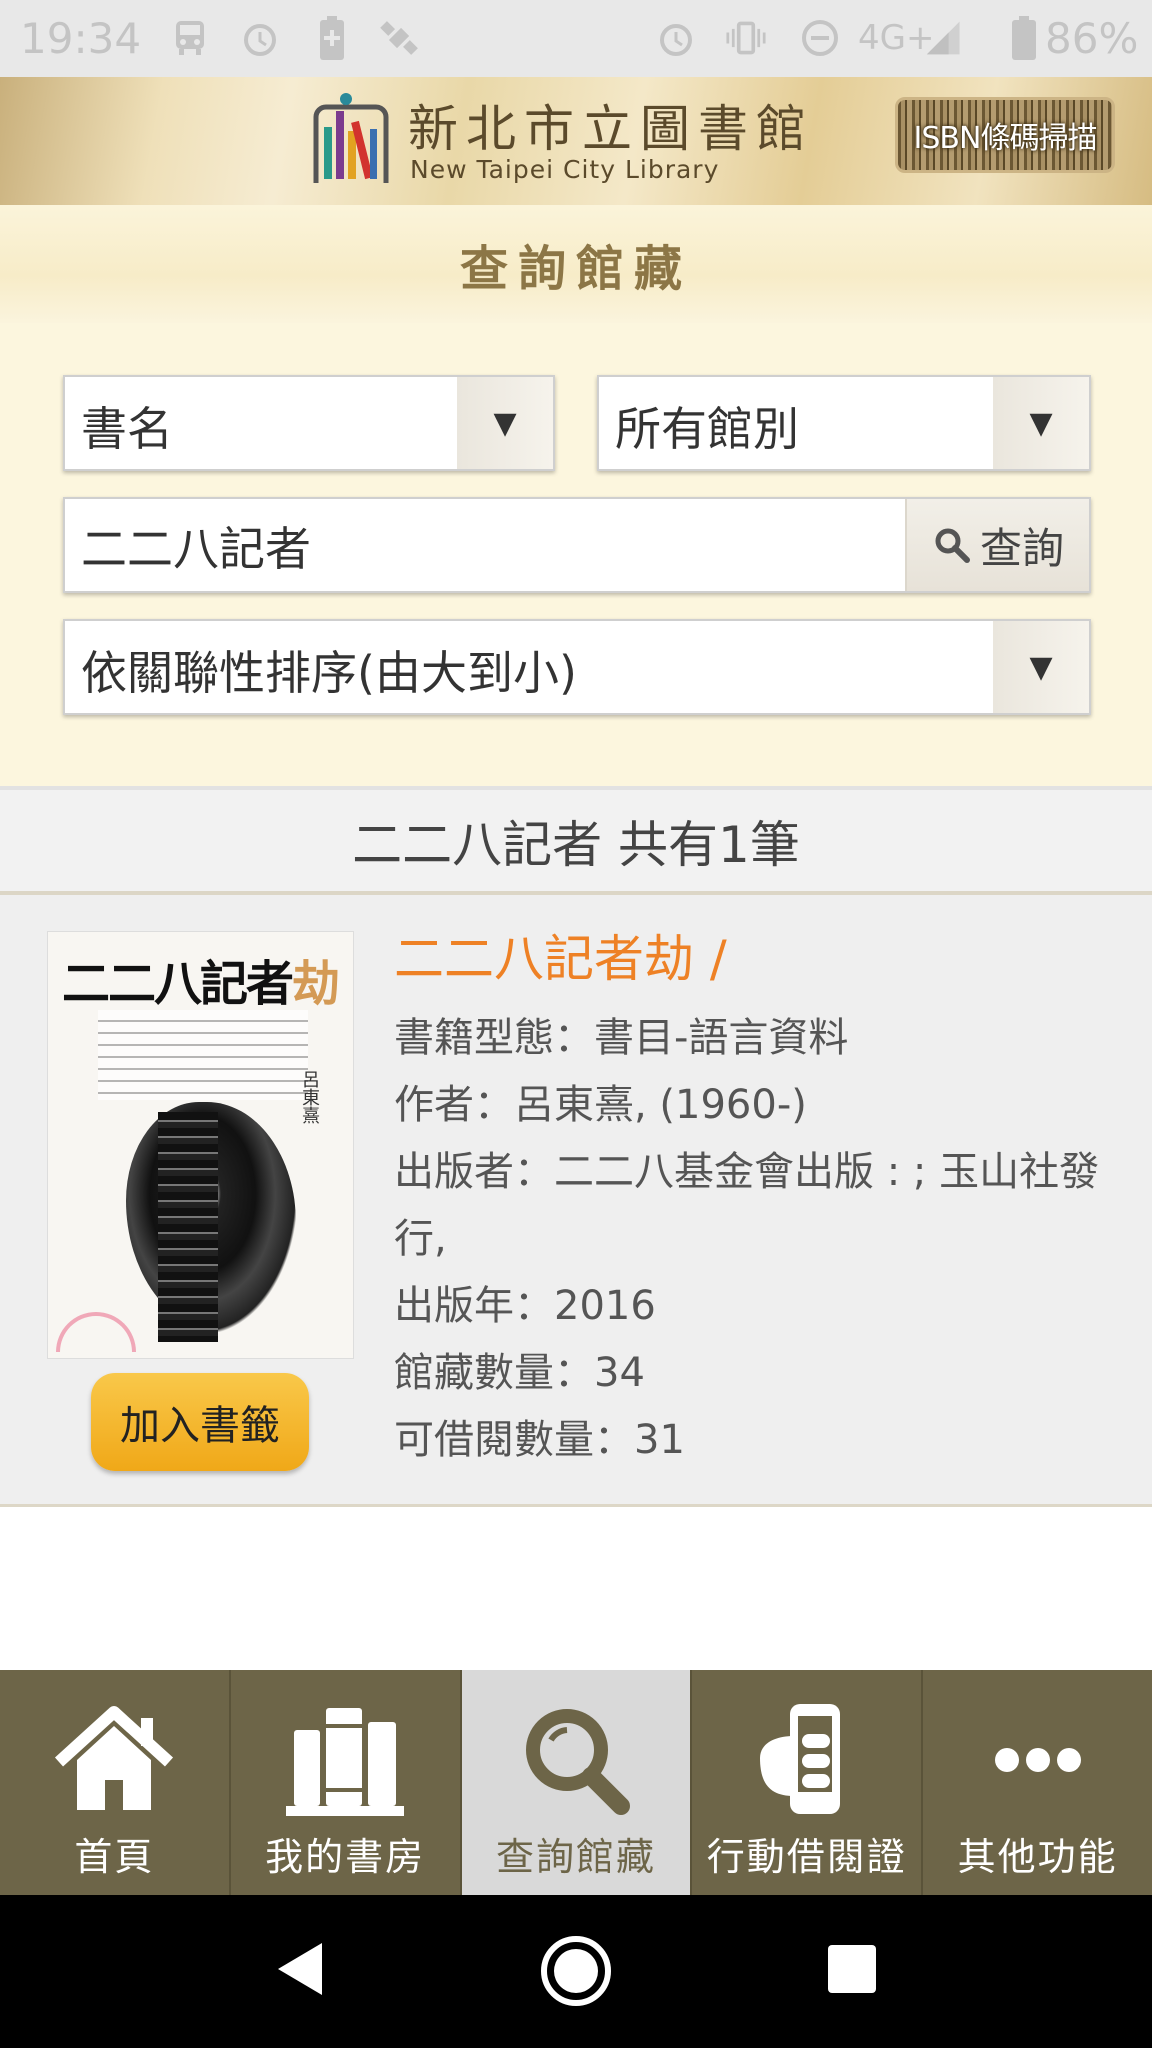  I want to click on book-available: 可借閱數量：31, so click(539, 1440).